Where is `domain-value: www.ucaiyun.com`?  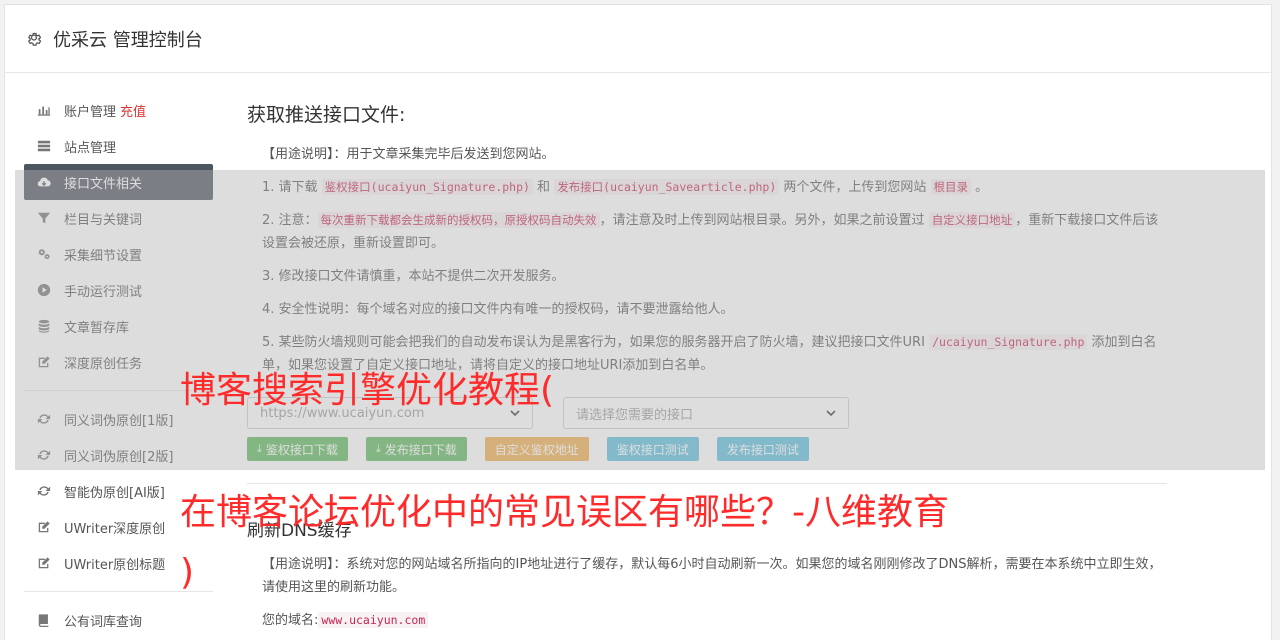 domain-value: www.ucaiyun.com is located at coordinates (373, 620).